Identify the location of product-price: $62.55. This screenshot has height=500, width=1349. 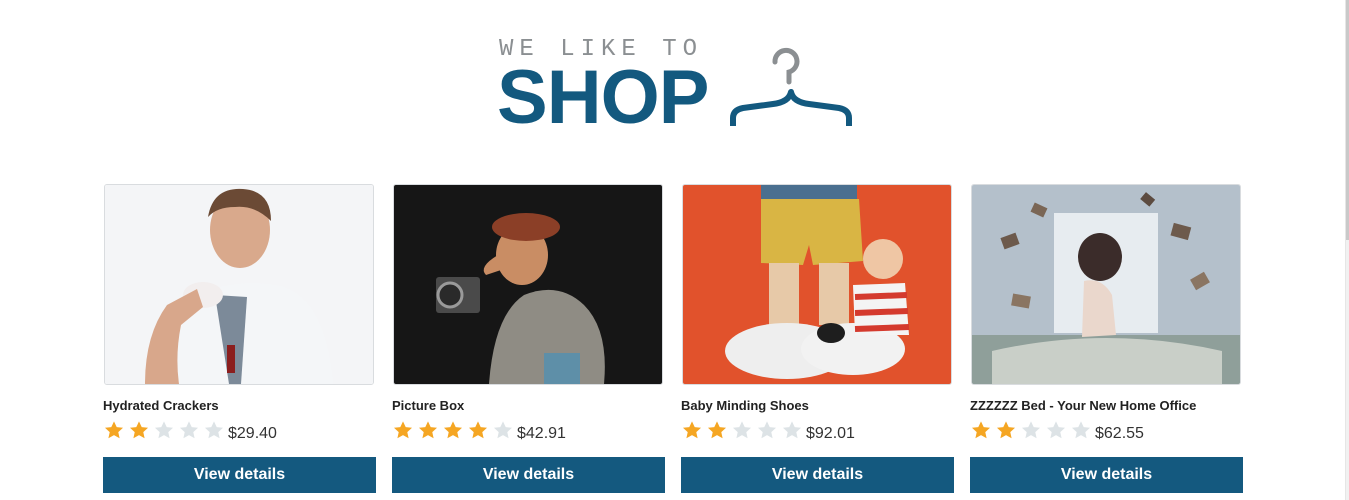
(1119, 433).